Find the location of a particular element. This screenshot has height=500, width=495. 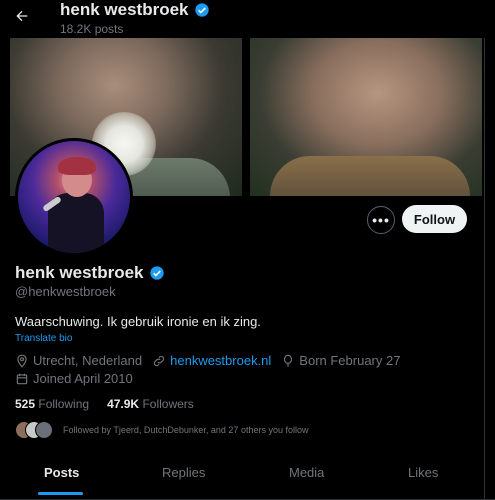

profile-name-row: henk westbroek is located at coordinates (90, 273).